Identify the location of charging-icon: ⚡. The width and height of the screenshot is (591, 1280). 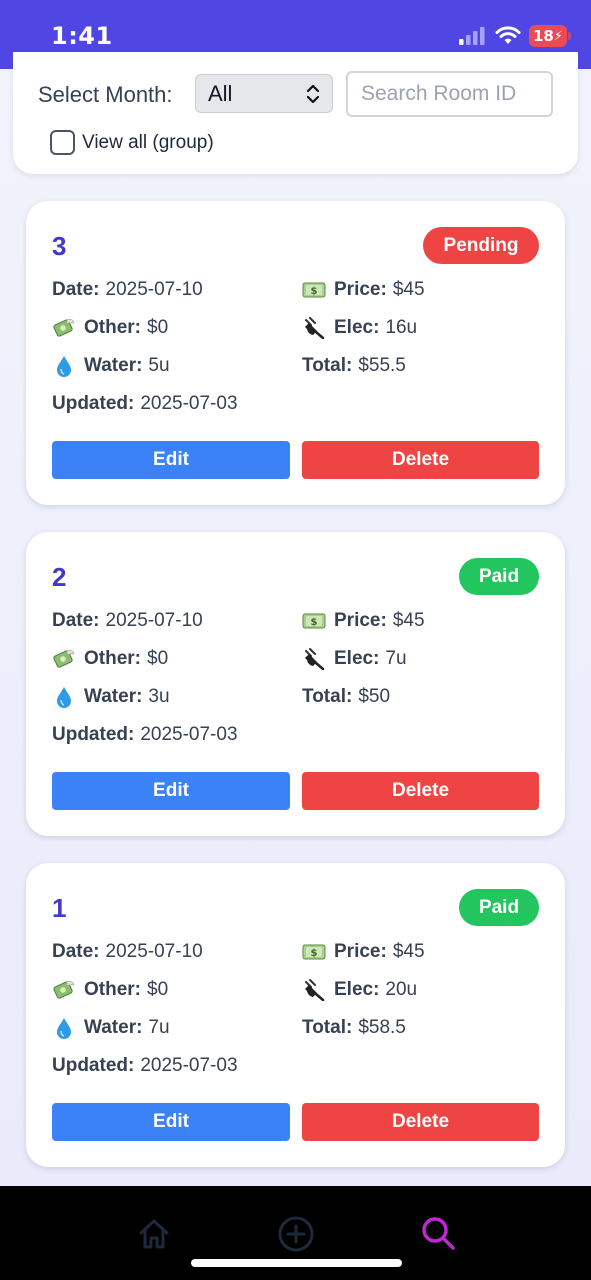
(558, 36).